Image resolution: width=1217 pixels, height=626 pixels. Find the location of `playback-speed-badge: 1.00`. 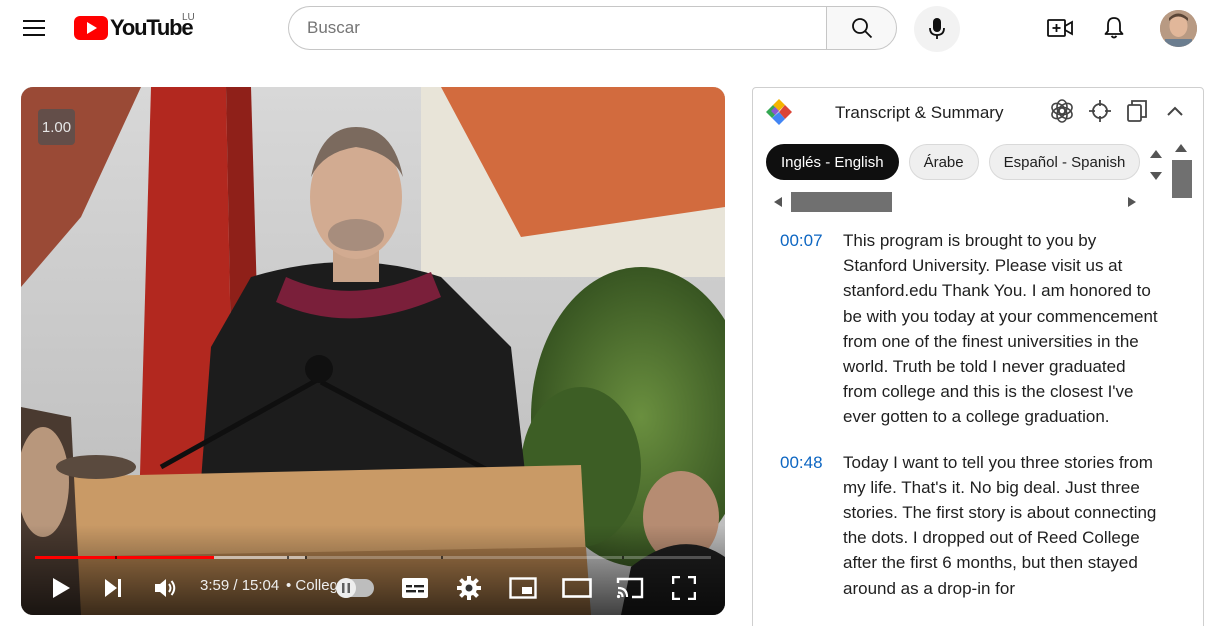

playback-speed-badge: 1.00 is located at coordinates (56, 127).